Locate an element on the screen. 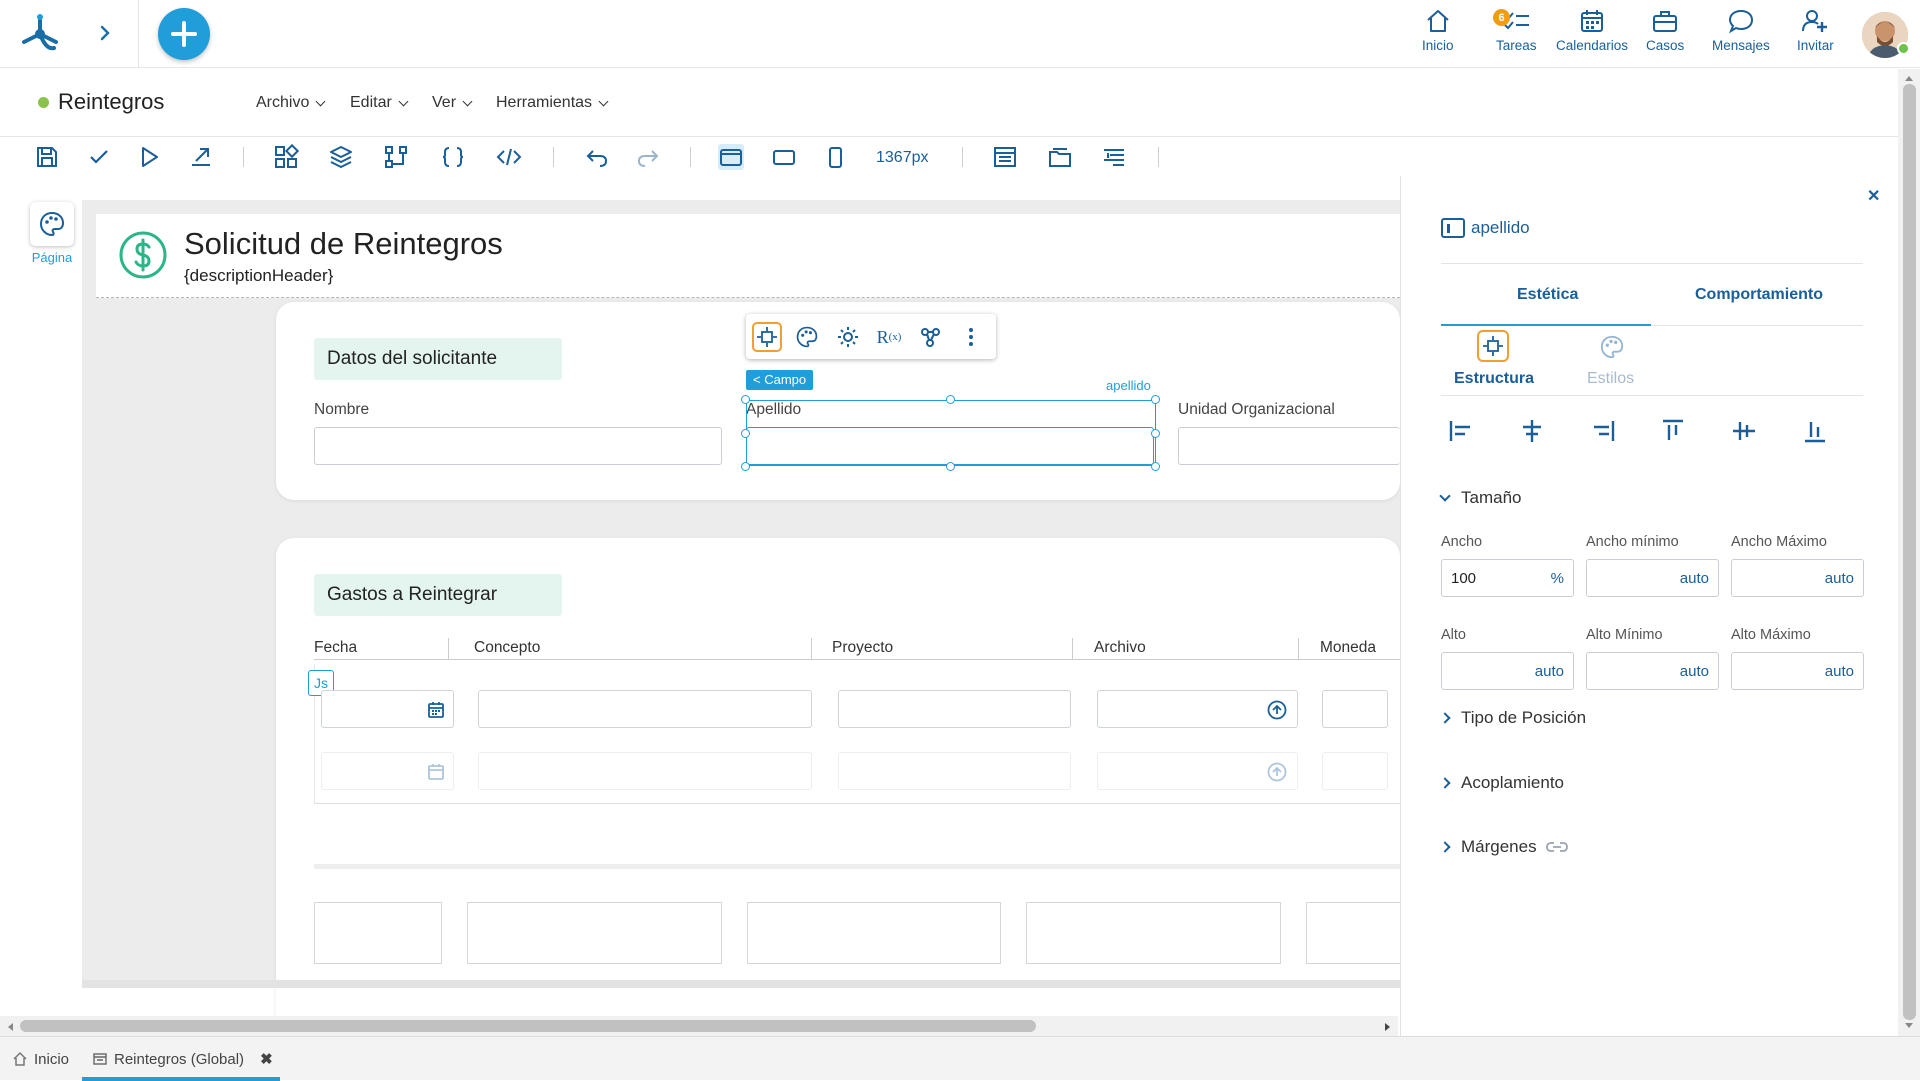  ancho-minimo-input: auto is located at coordinates (1652, 578).